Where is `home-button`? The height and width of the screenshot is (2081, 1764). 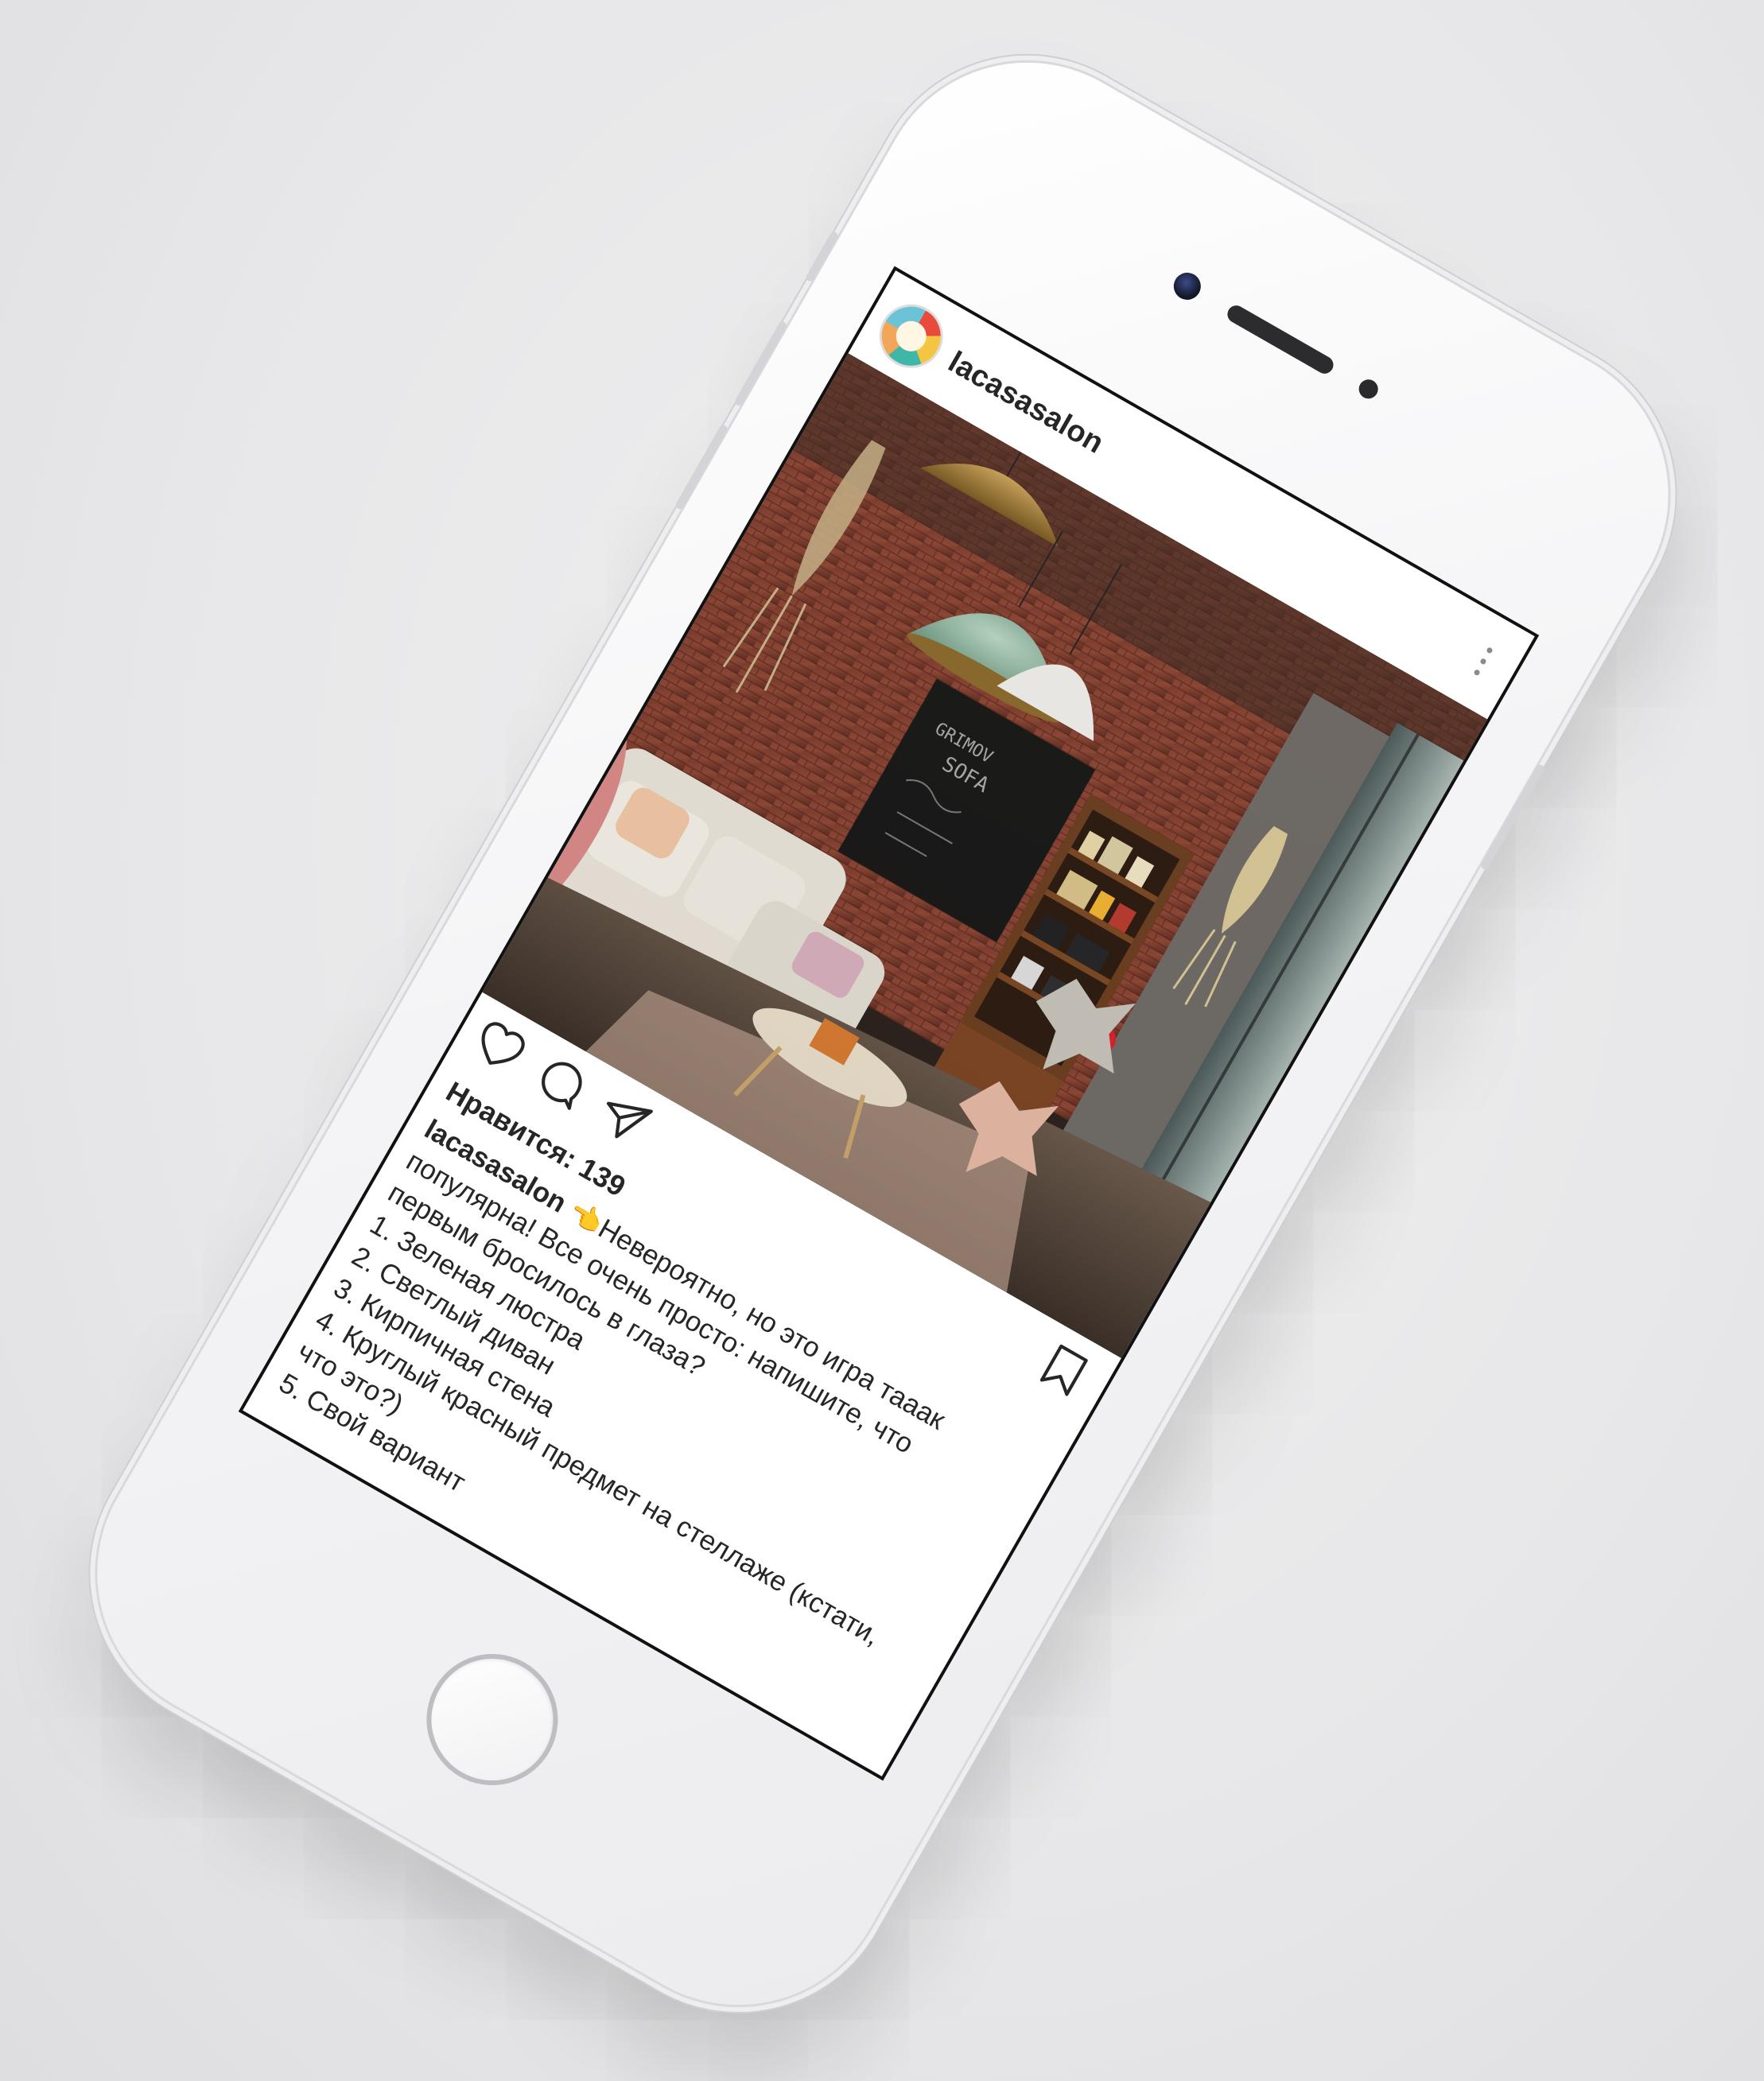
home-button is located at coordinates (492, 1719).